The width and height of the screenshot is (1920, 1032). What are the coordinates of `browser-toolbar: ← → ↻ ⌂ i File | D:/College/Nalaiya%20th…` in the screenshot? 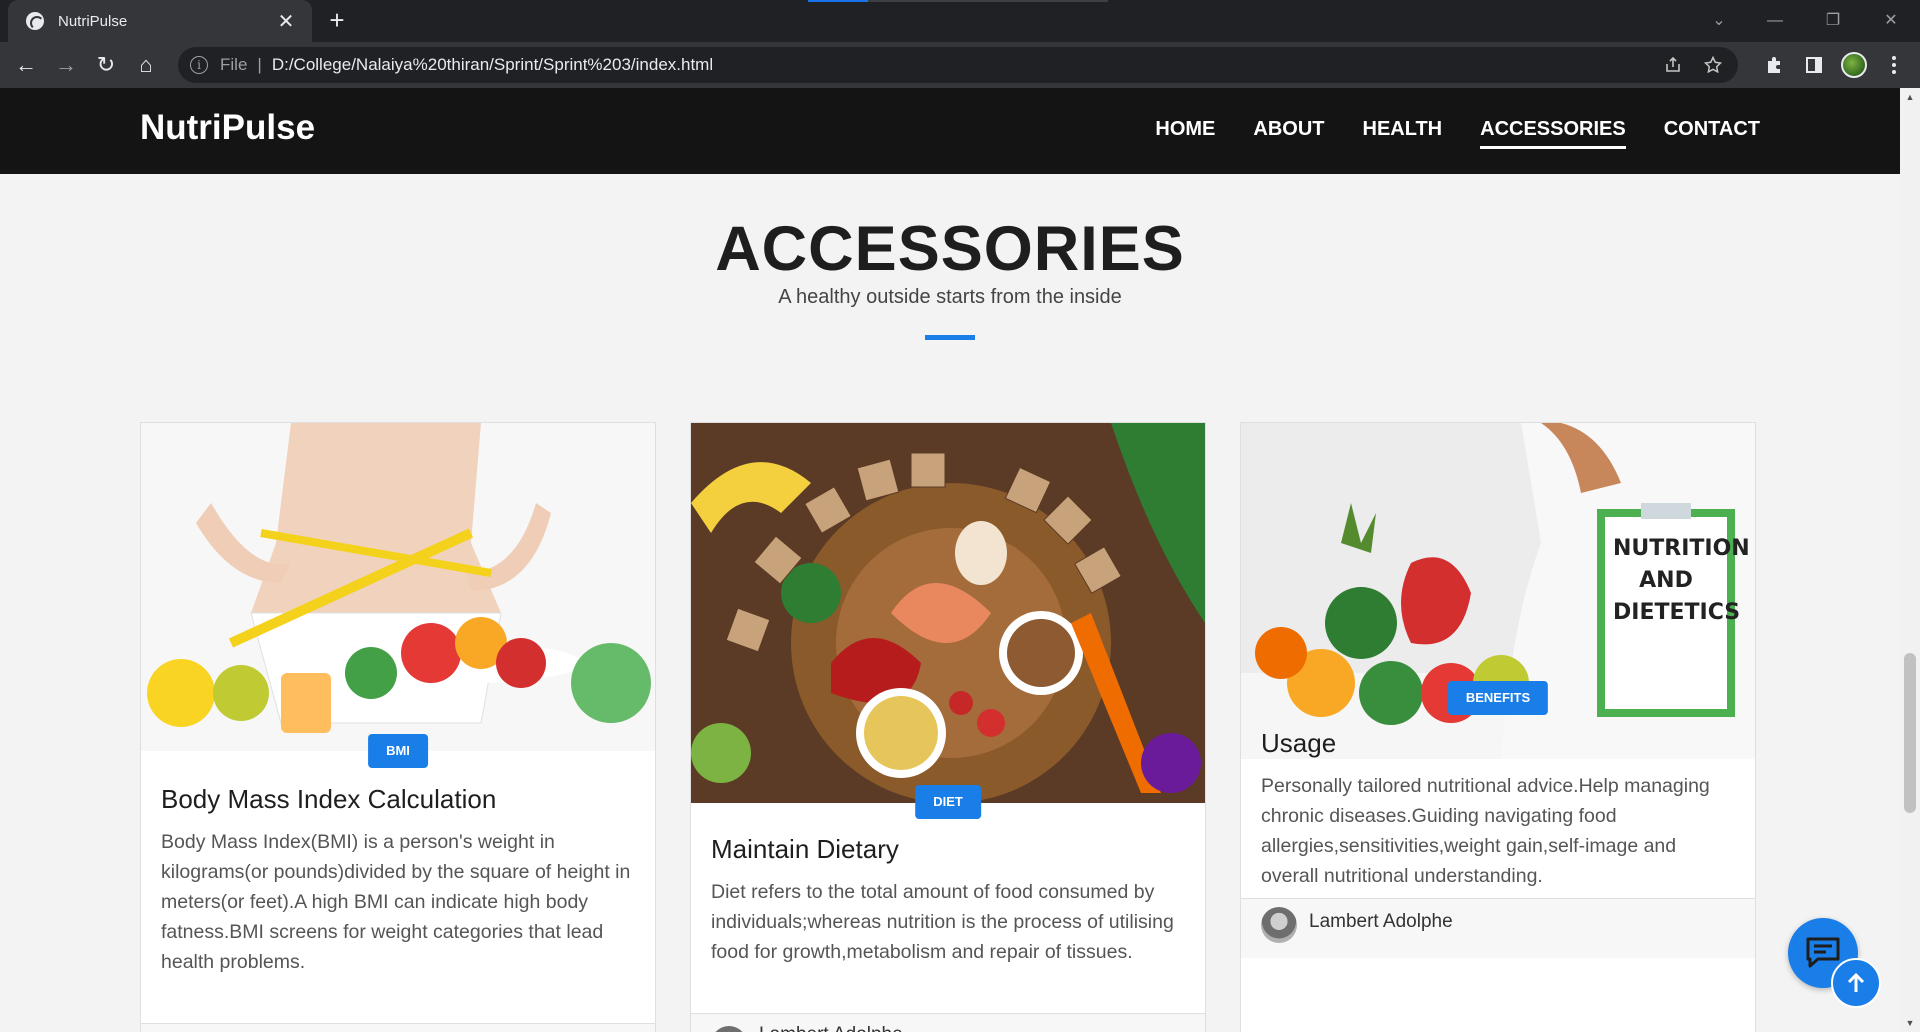 It's located at (960, 65).